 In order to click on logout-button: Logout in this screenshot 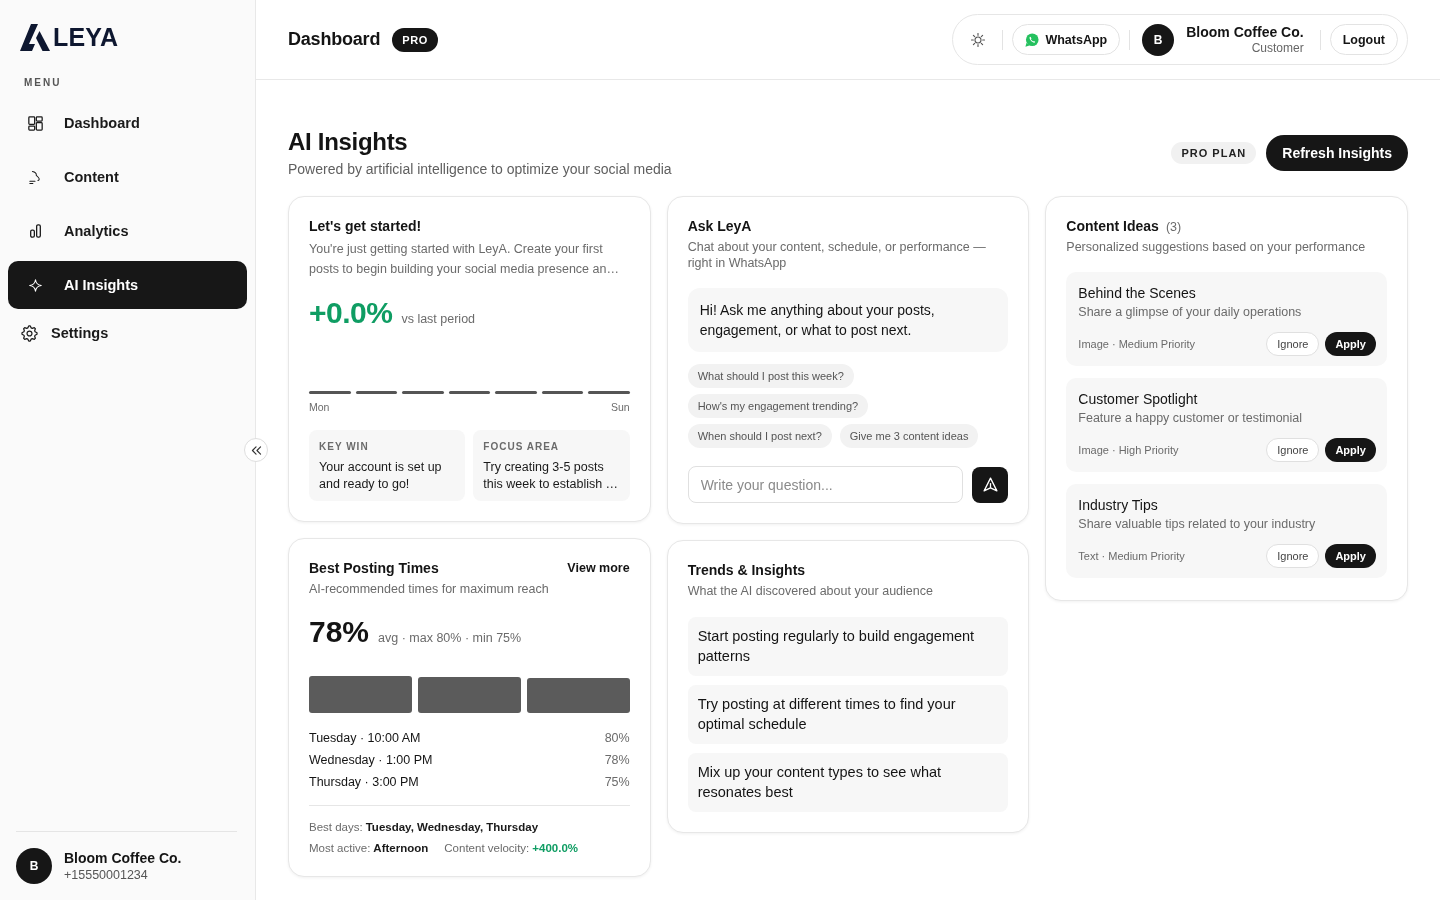, I will do `click(1363, 39)`.